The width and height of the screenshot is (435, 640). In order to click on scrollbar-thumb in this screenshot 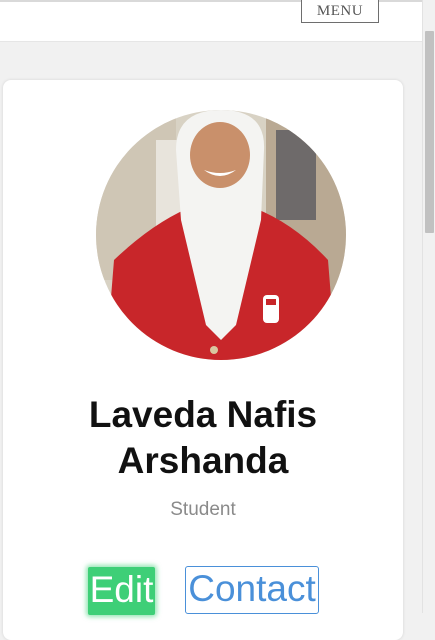, I will do `click(429, 132)`.